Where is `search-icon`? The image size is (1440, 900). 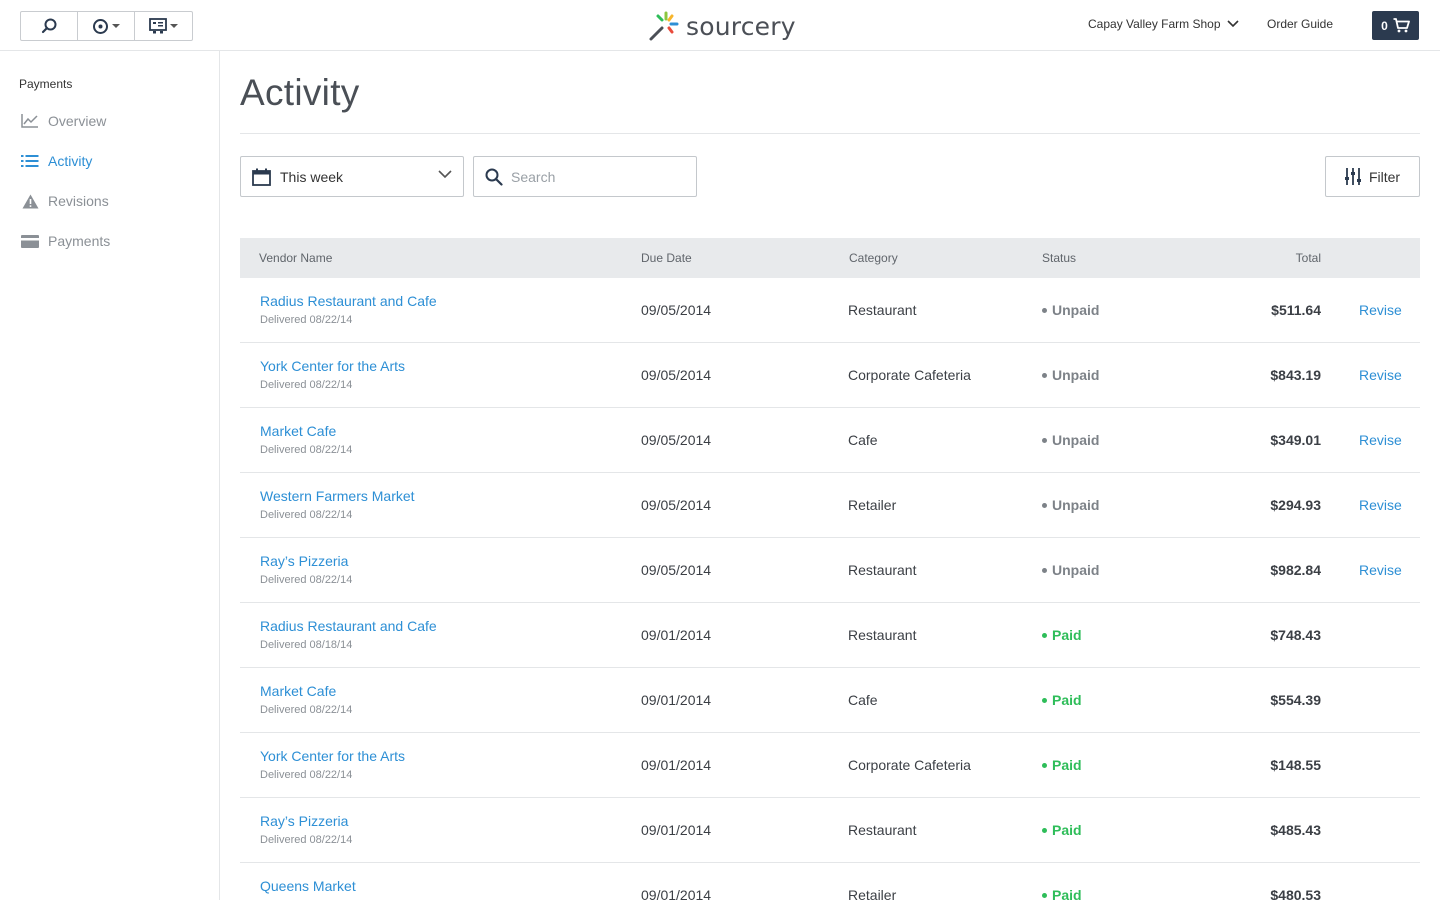
search-icon is located at coordinates (49, 26).